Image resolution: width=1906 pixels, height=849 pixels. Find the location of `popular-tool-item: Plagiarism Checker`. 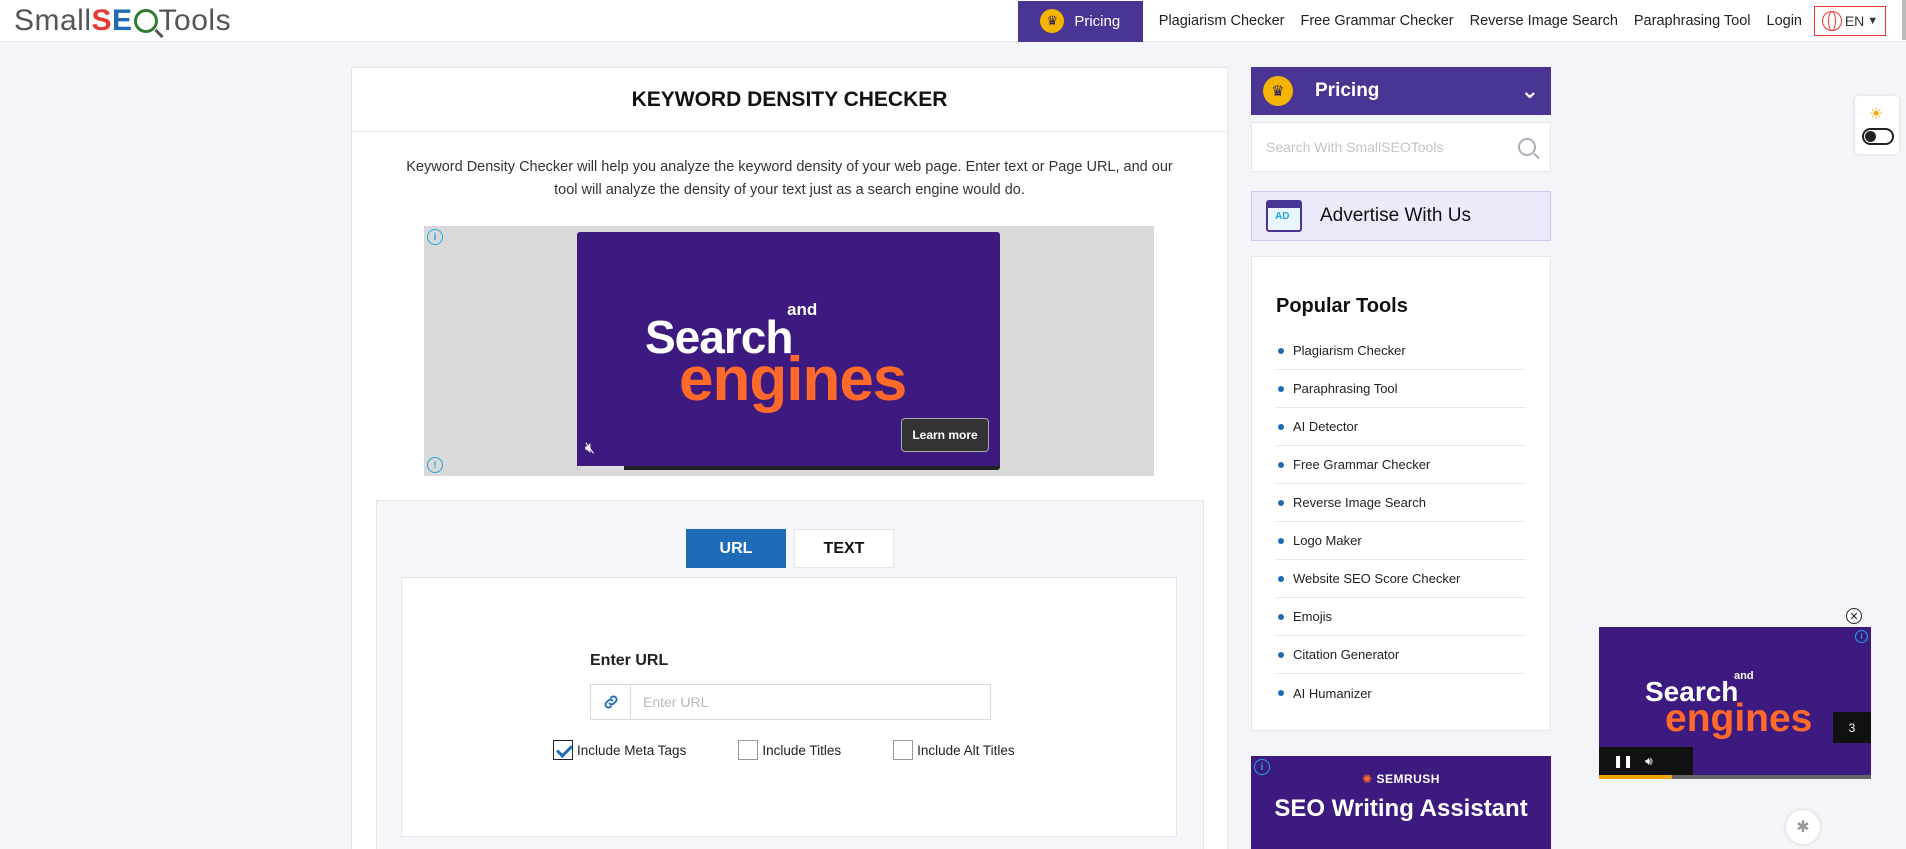

popular-tool-item: Plagiarism Checker is located at coordinates (1401, 351).